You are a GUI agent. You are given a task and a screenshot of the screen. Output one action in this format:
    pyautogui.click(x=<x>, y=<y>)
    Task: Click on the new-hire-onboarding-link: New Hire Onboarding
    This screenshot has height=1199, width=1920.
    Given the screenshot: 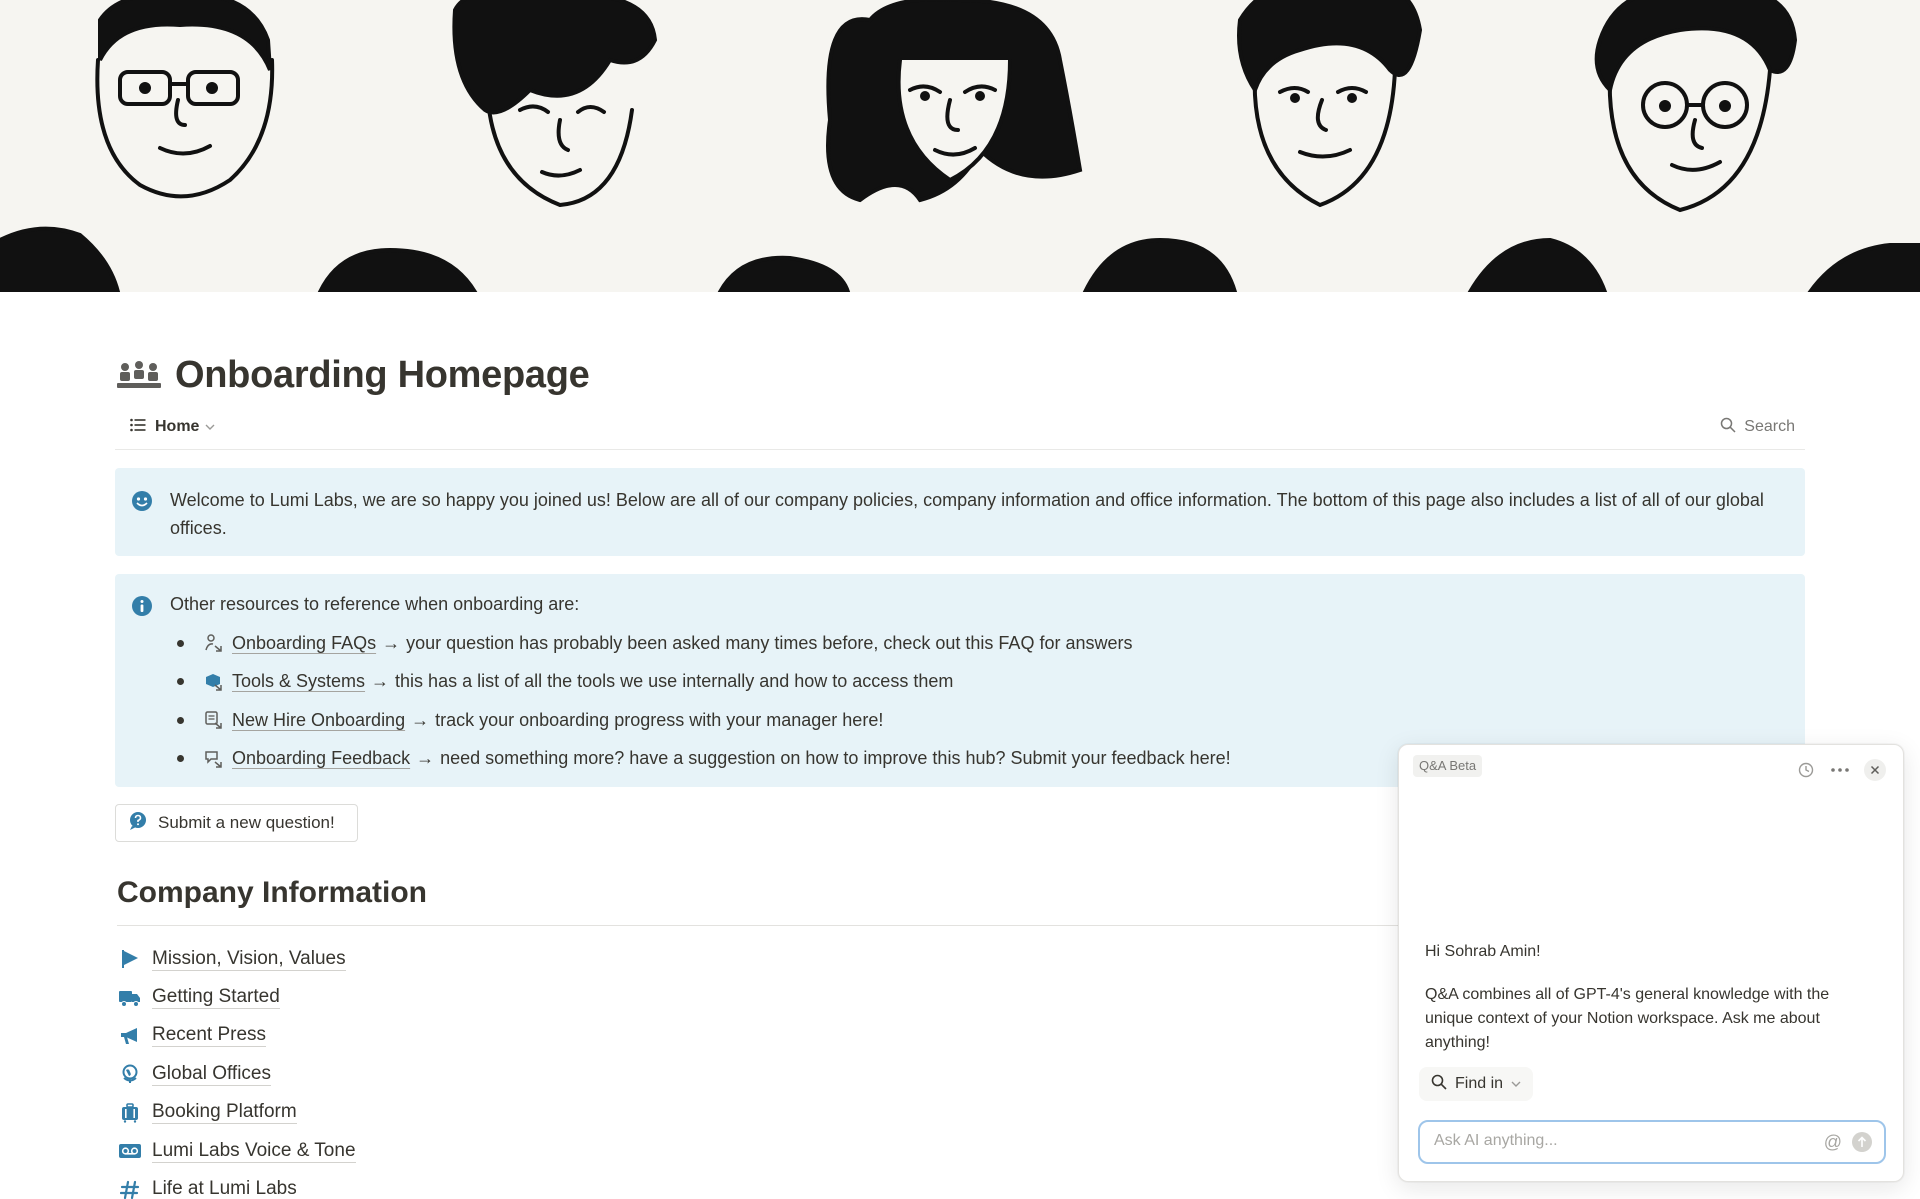 What is the action you would take?
    pyautogui.click(x=318, y=720)
    